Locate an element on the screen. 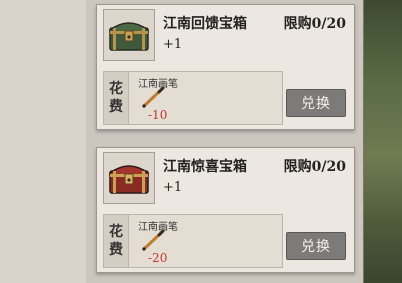 This screenshot has width=402, height=283. cost-box: 花 费 江南画笔 -20 is located at coordinates (193, 241).